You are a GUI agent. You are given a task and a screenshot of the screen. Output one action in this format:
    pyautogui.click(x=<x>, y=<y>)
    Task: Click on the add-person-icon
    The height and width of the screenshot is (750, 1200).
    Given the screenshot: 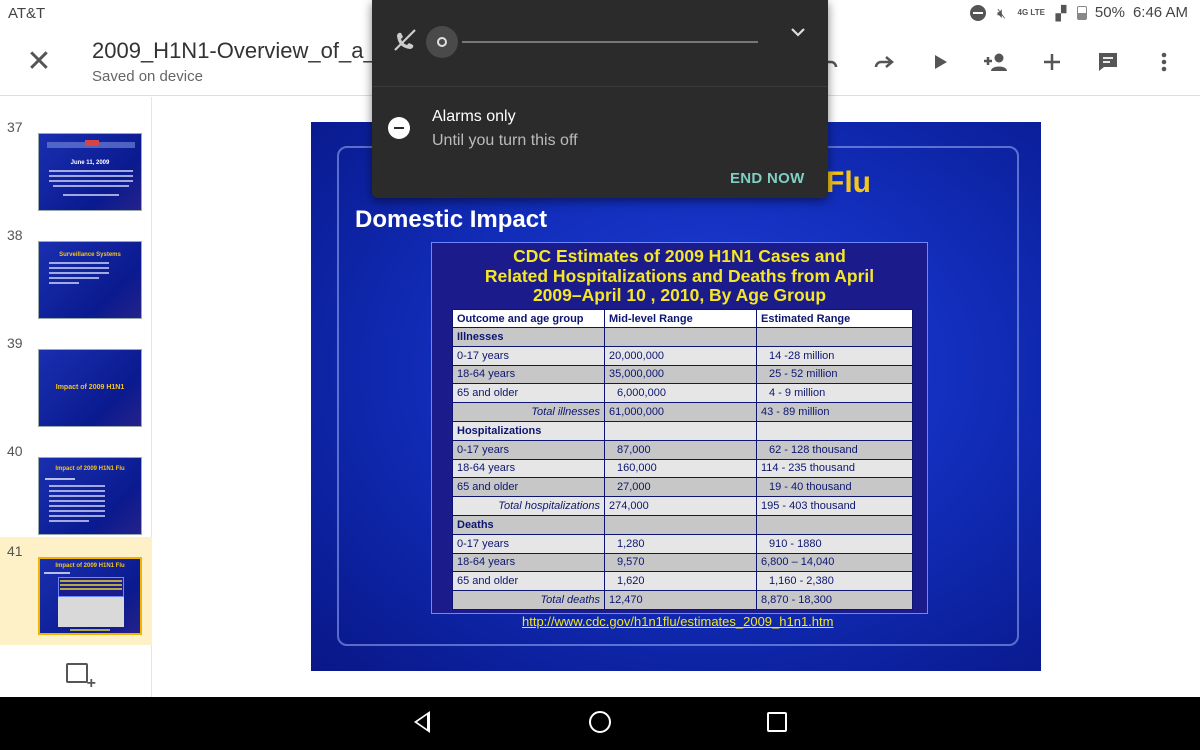 What is the action you would take?
    pyautogui.click(x=996, y=62)
    